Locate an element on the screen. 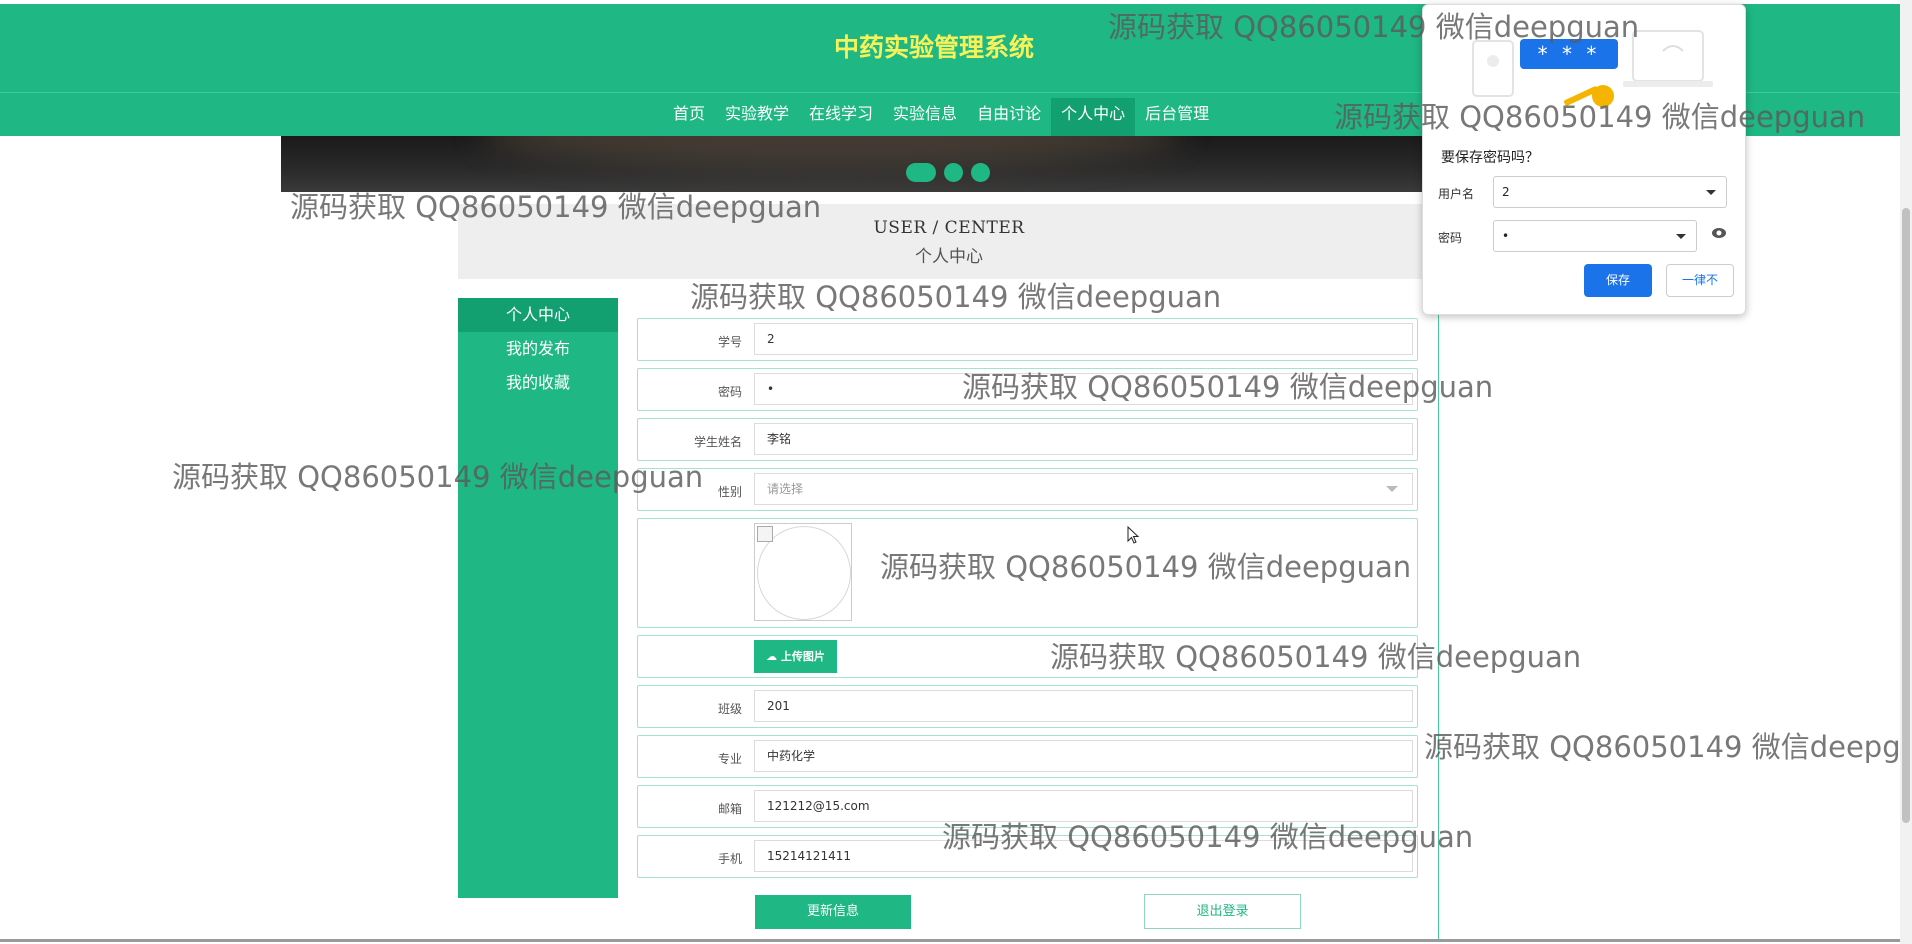 The height and width of the screenshot is (944, 1912). form-row-password: 密码 • is located at coordinates (1027, 389).